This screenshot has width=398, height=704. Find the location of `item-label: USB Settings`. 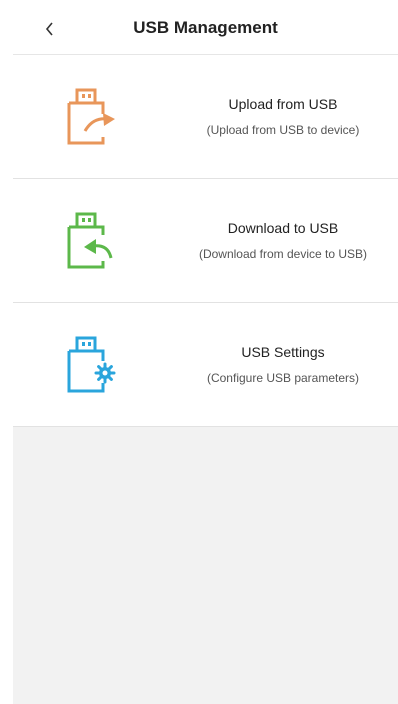

item-label: USB Settings is located at coordinates (283, 351).